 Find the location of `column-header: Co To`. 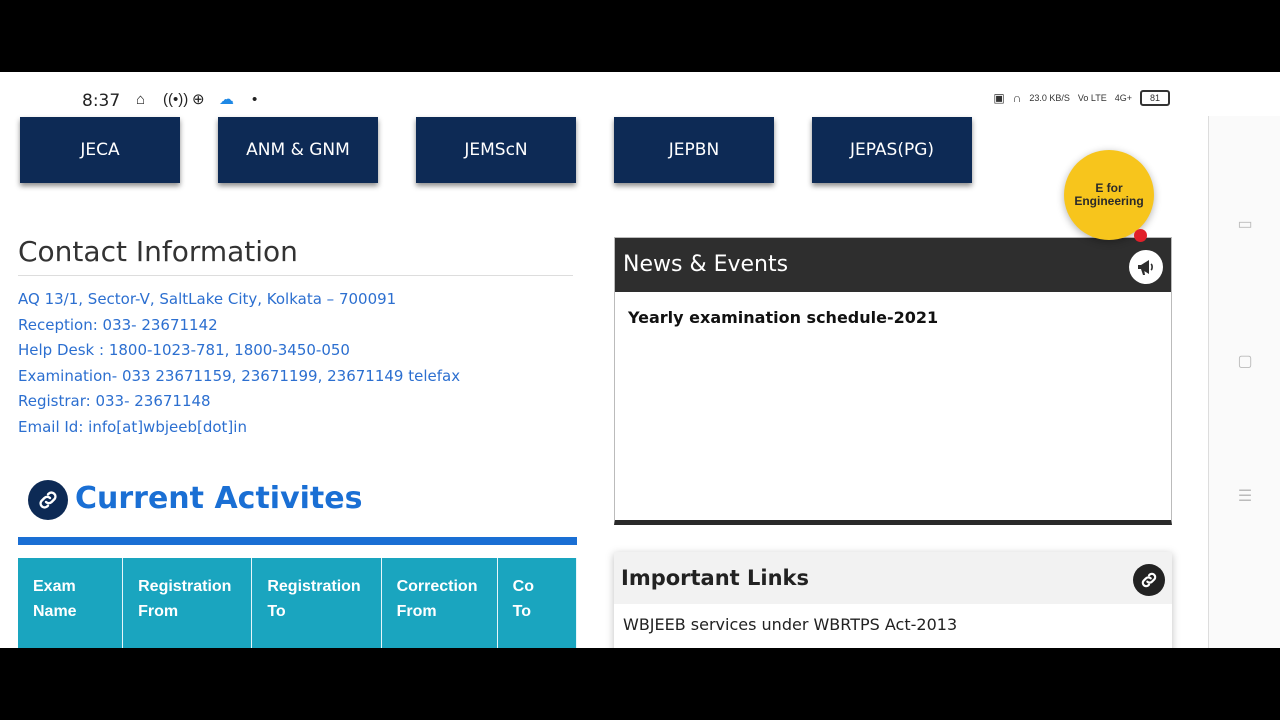

column-header: Co To is located at coordinates (537, 603).